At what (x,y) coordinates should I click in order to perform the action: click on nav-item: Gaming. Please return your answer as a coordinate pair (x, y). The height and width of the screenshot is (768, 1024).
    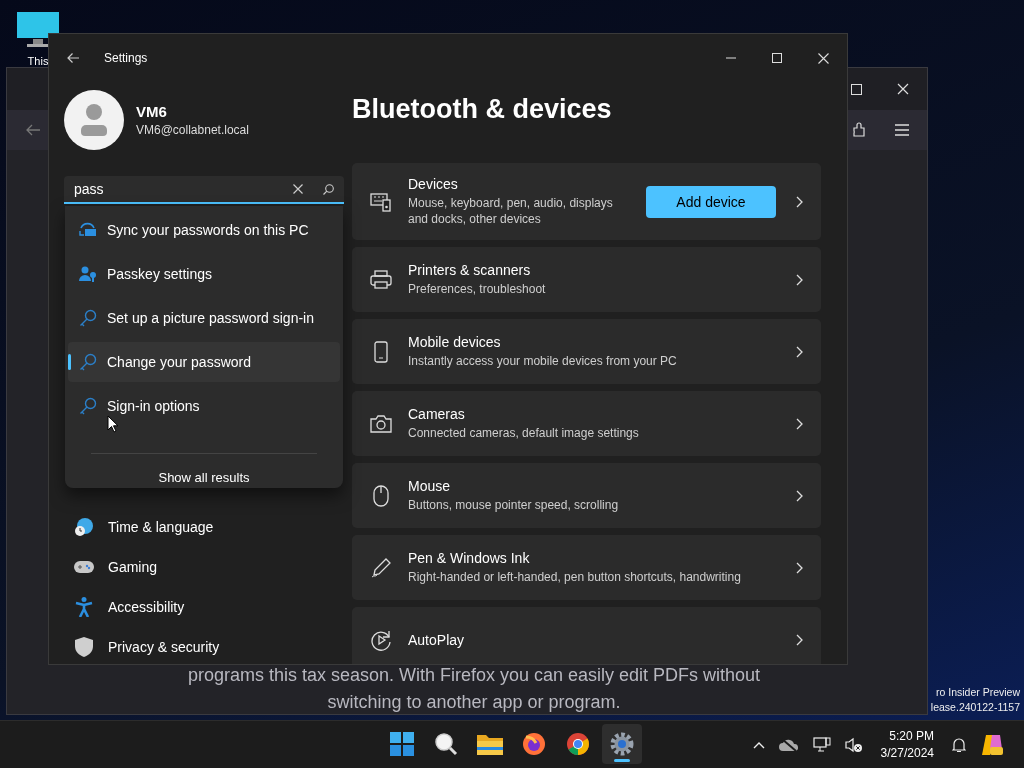
    Looking at the image, I should click on (204, 567).